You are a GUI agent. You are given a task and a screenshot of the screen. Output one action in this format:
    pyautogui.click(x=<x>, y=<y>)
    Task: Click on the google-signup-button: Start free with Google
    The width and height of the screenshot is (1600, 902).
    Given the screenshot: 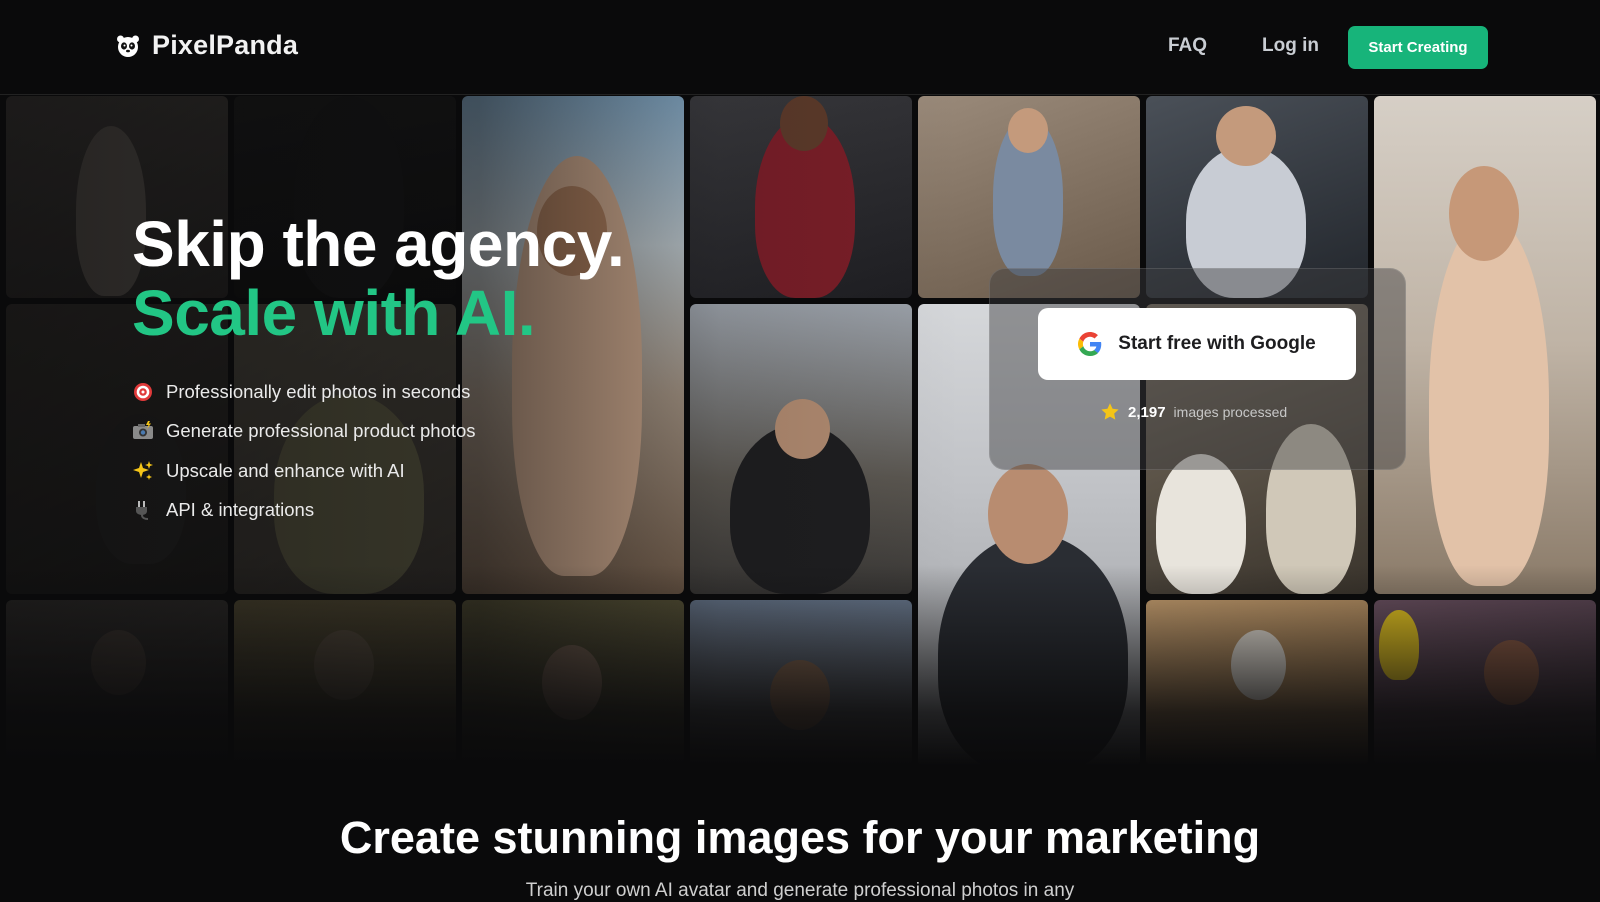 What is the action you would take?
    pyautogui.click(x=1197, y=344)
    